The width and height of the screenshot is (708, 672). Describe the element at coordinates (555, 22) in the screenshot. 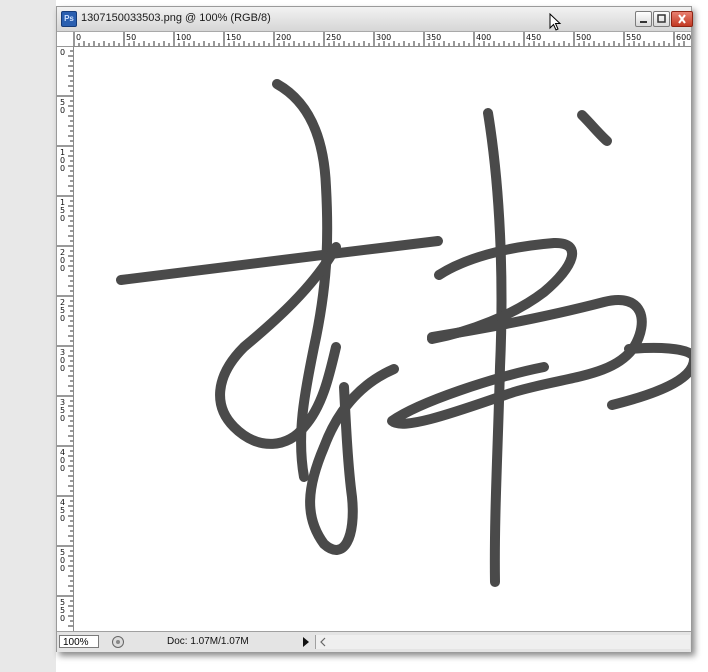

I see `mouse-cursor-icon` at that location.